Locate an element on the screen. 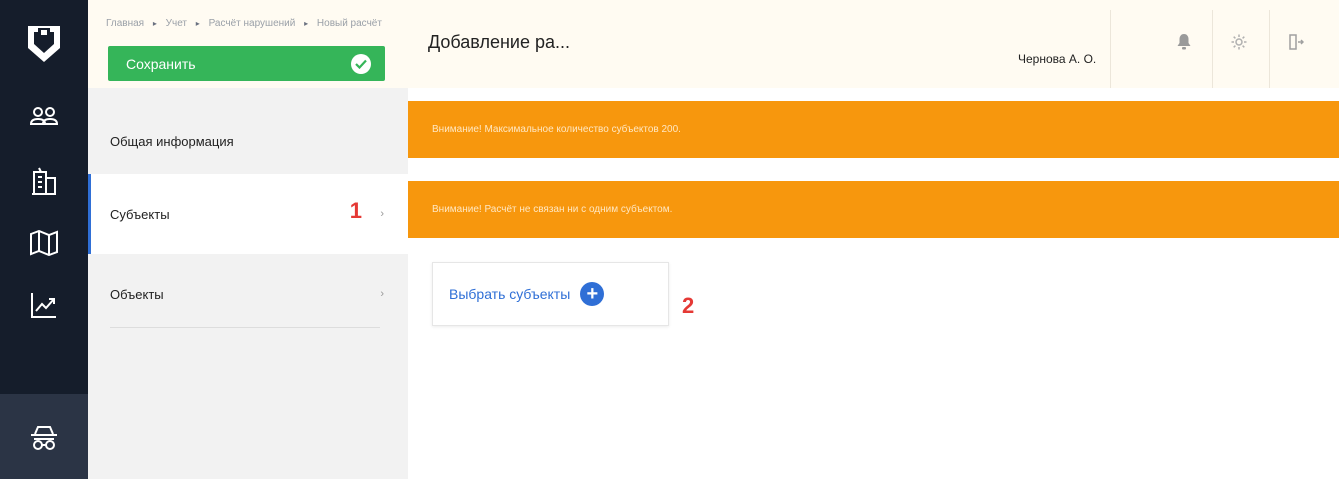 The width and height of the screenshot is (1339, 479). select-subjects-label: Выбрать субъекты is located at coordinates (510, 294).